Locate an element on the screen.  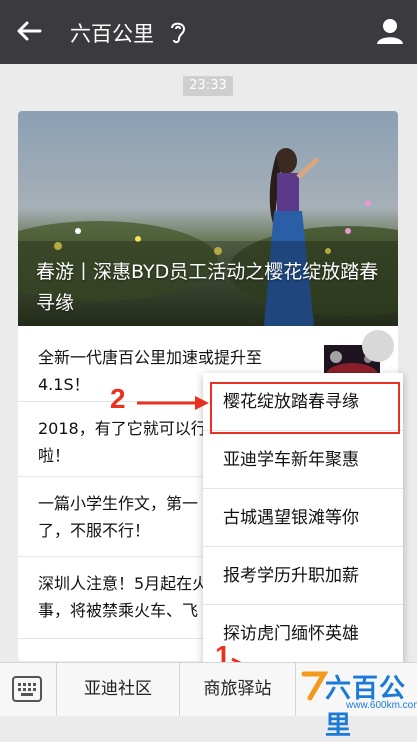
divider is located at coordinates (295, 689).